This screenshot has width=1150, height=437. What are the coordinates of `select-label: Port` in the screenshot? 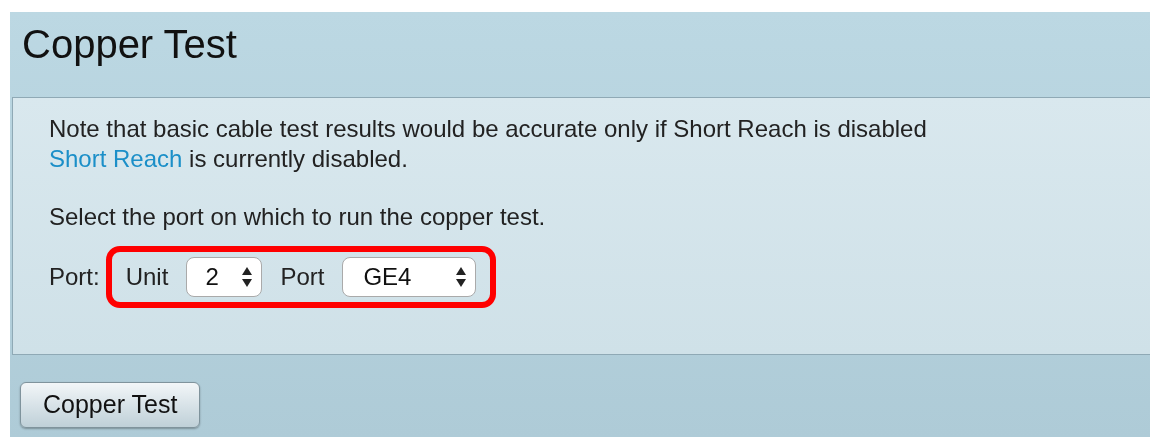 It's located at (302, 277).